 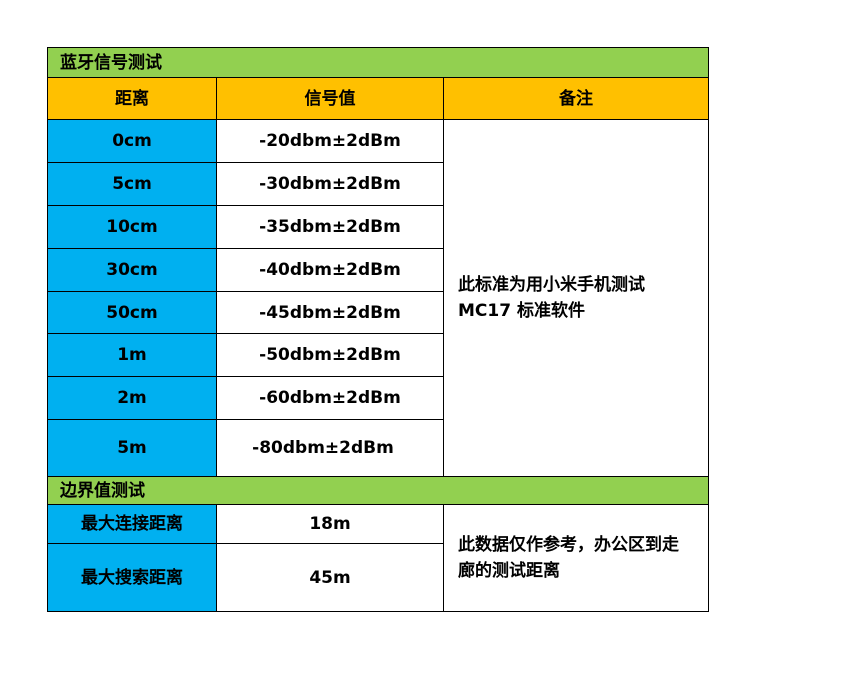 I want to click on boundary-label-cell: 最大连接距离, so click(x=132, y=524).